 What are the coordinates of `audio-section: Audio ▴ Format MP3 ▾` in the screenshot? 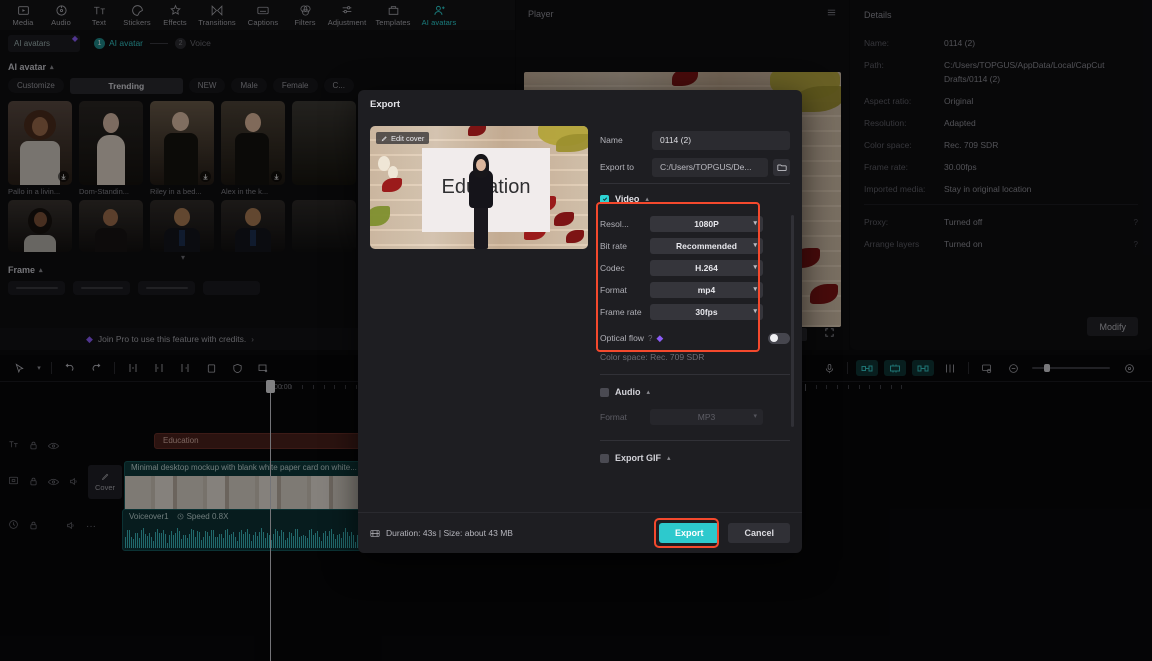 It's located at (695, 405).